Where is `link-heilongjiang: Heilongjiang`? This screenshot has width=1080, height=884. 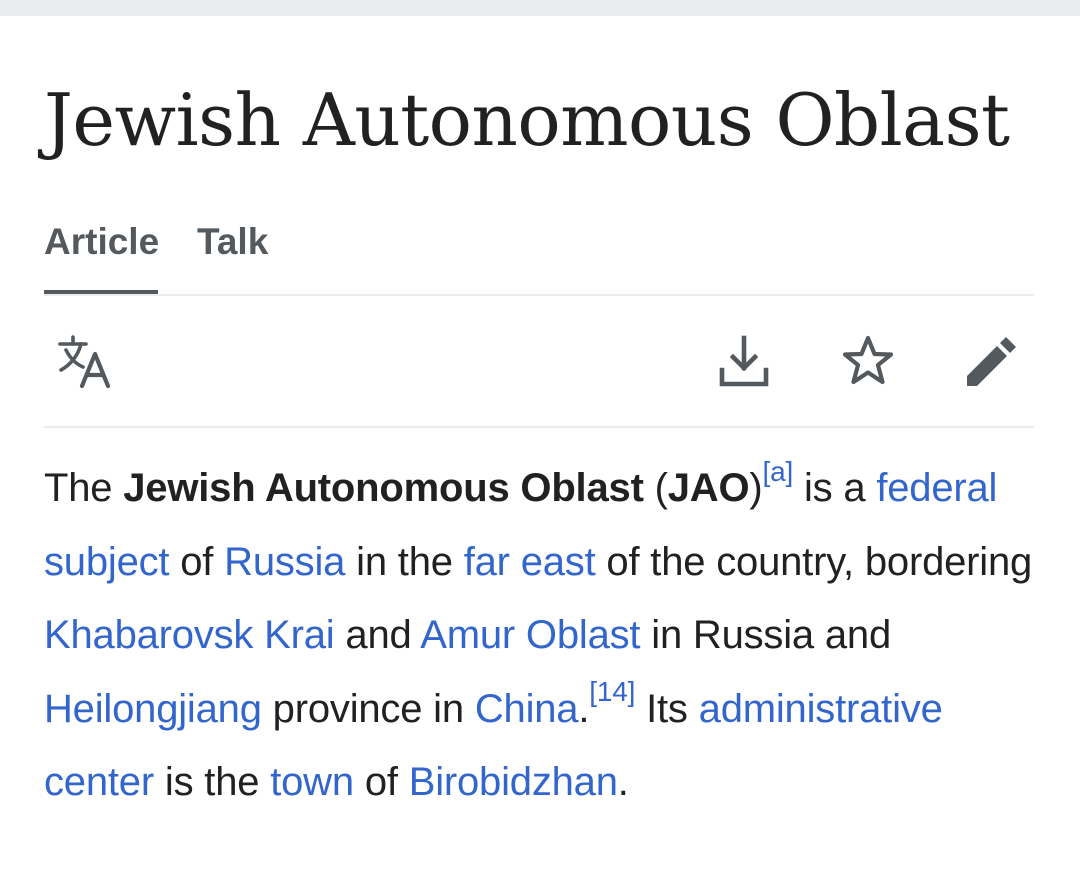 link-heilongjiang: Heilongjiang is located at coordinates (153, 709).